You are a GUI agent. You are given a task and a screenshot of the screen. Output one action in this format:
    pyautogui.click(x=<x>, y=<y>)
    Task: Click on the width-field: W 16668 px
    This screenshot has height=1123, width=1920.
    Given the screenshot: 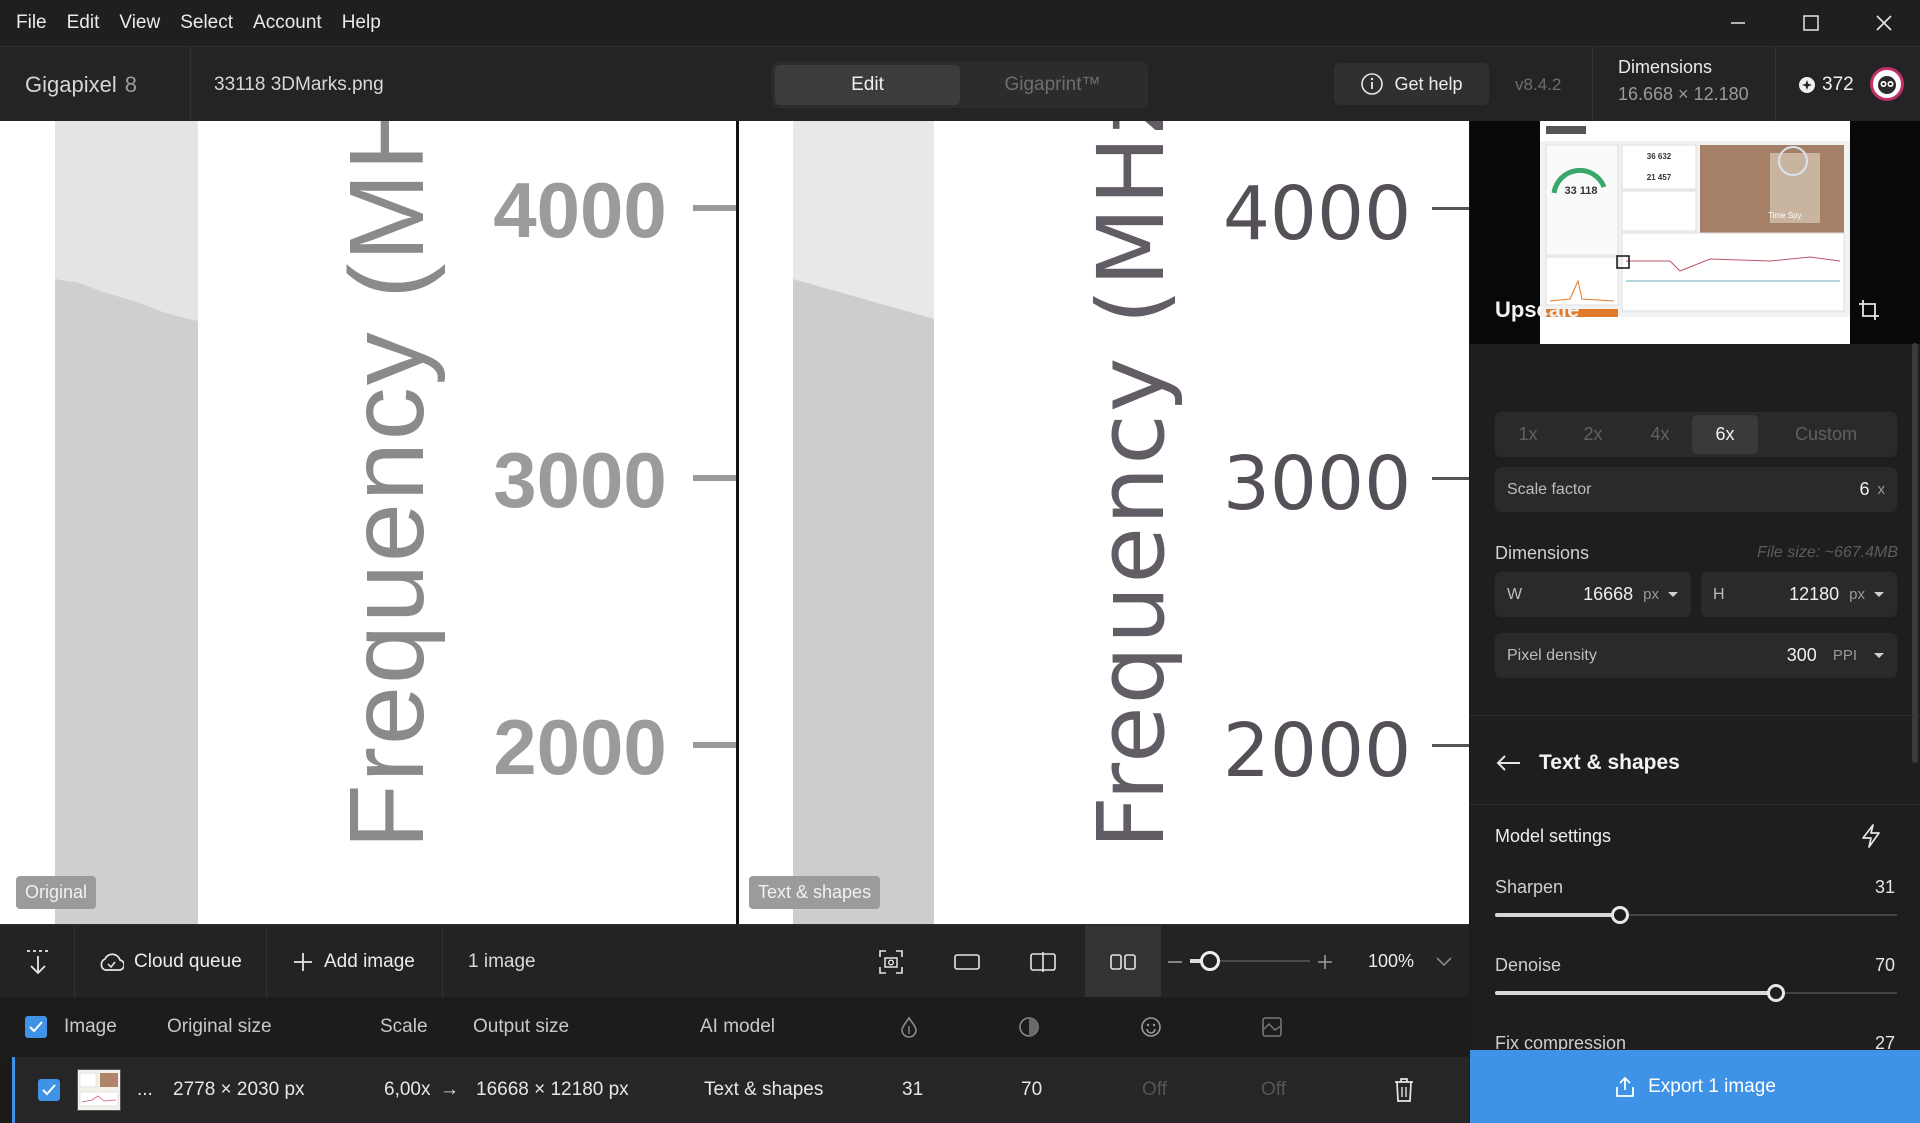 What is the action you would take?
    pyautogui.click(x=1593, y=594)
    